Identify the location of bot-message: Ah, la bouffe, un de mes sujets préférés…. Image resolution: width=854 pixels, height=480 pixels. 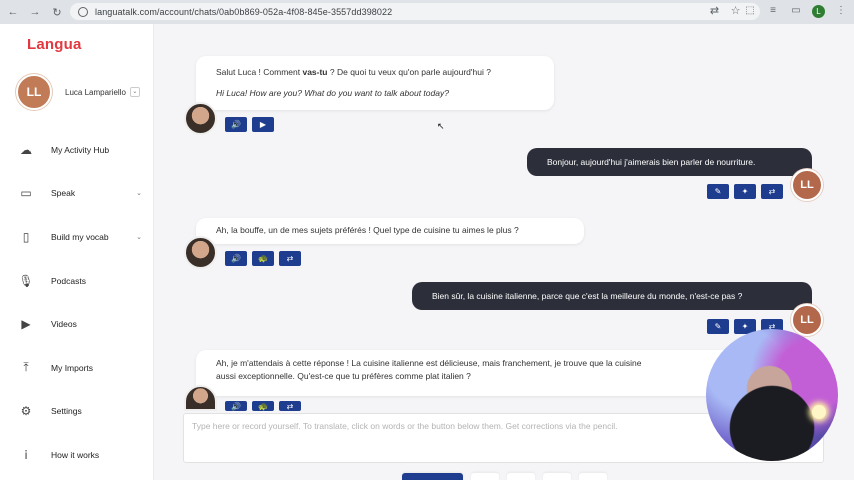
(390, 231).